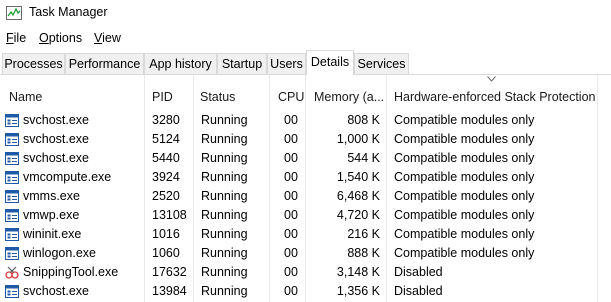 The height and width of the screenshot is (302, 611). Describe the element at coordinates (363, 120) in the screenshot. I see `cell-memory: 808 K` at that location.